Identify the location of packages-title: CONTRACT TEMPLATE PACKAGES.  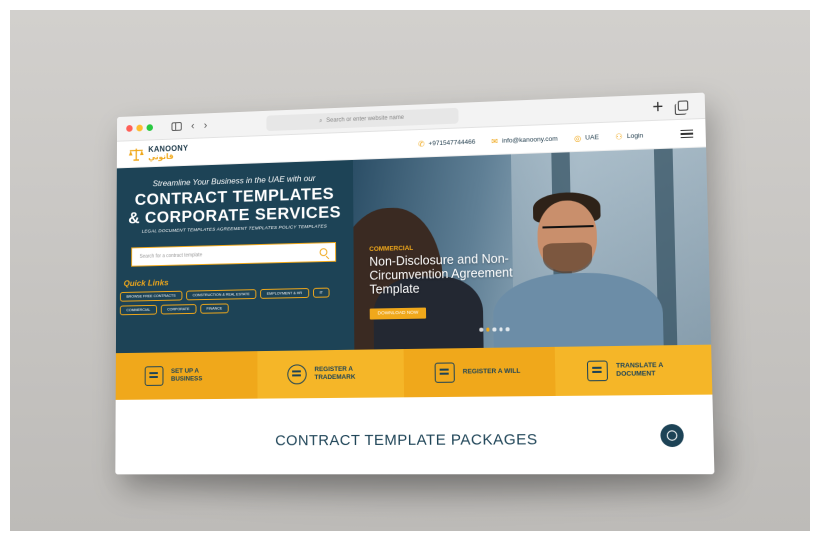
(406, 439).